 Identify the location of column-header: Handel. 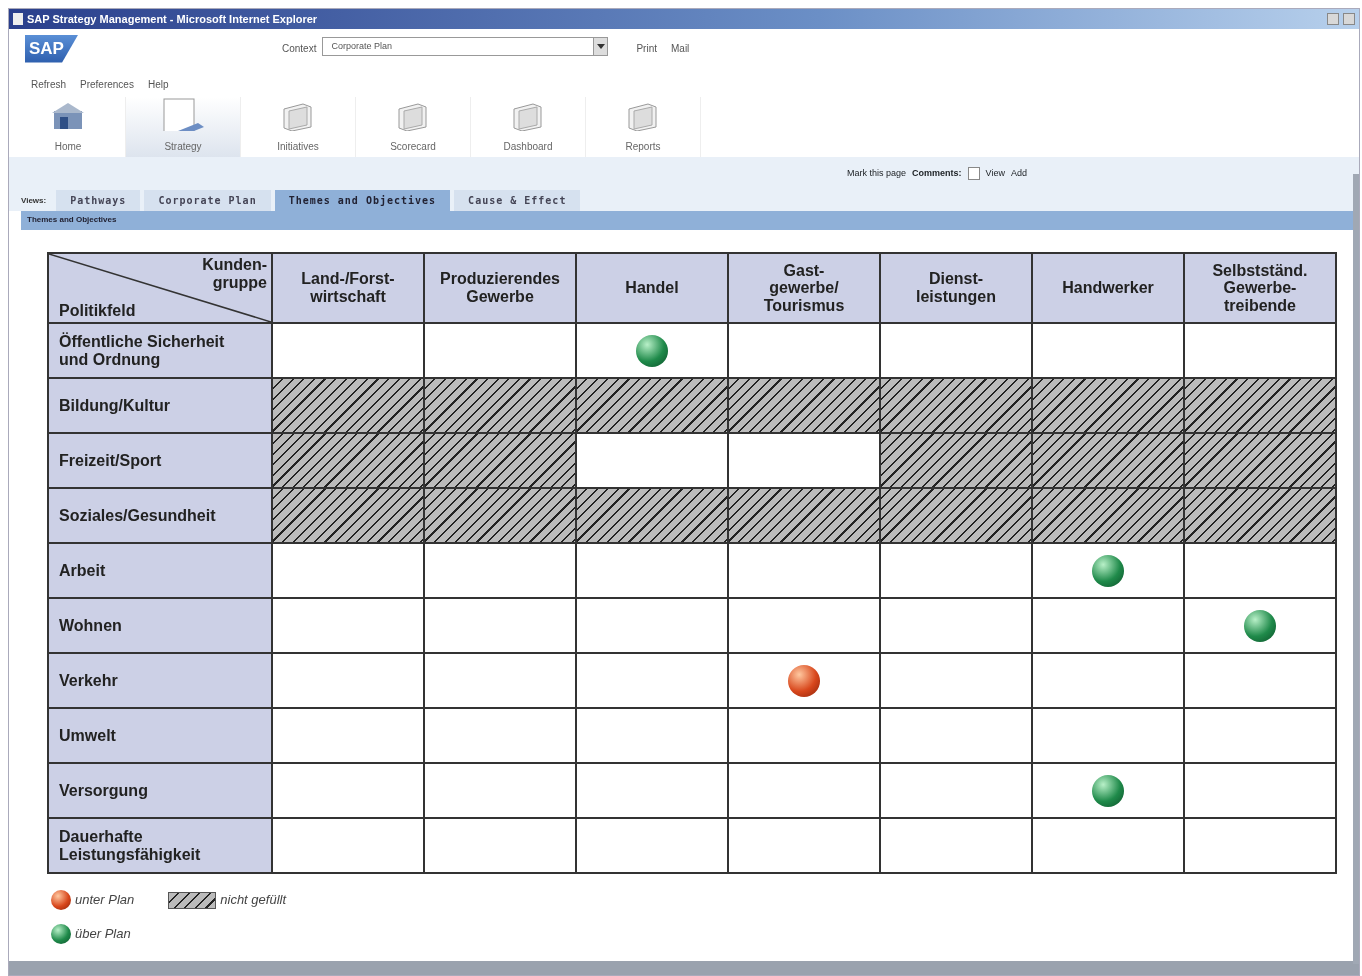
(652, 288).